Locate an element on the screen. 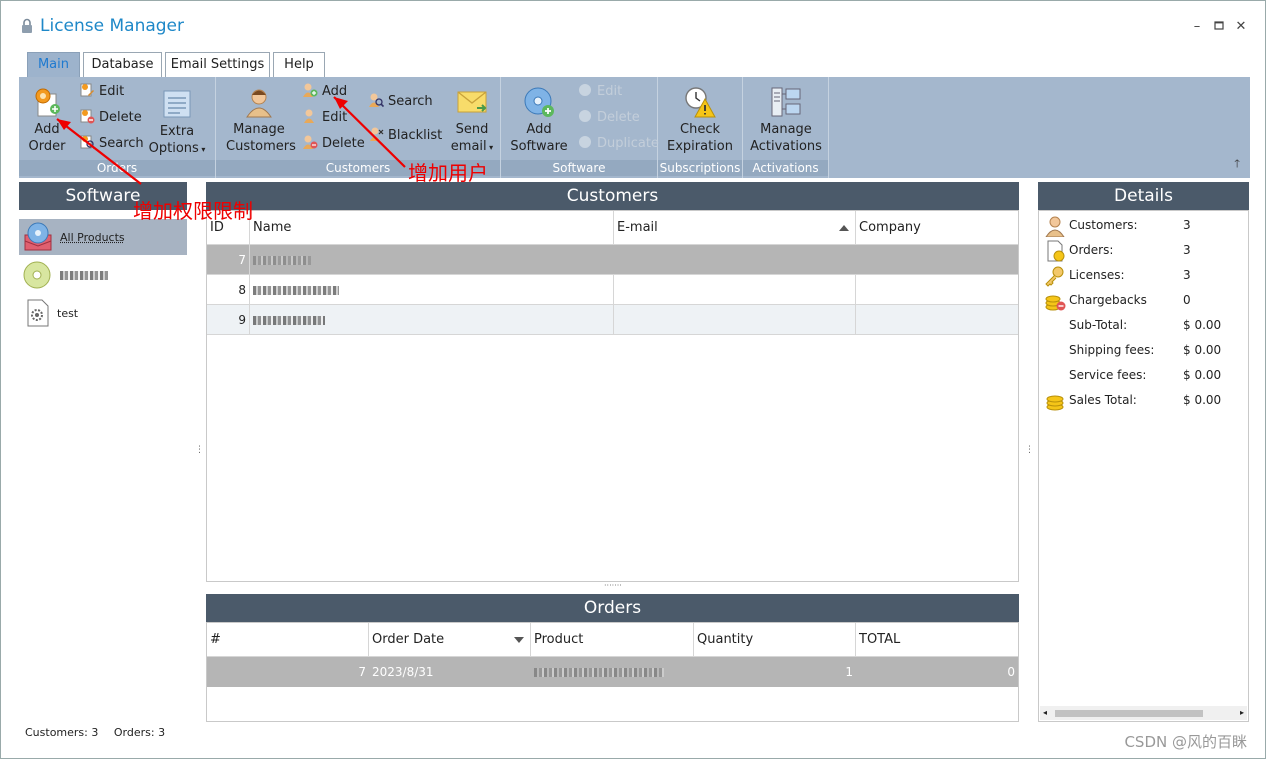  close-button: ✕ is located at coordinates (1241, 27).